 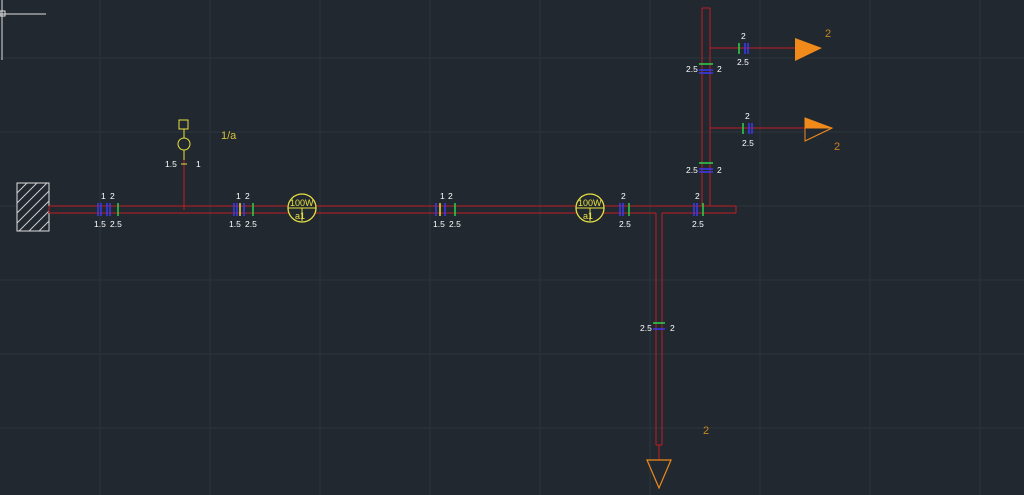 I want to click on riser-marker-upper, so click(x=706, y=68).